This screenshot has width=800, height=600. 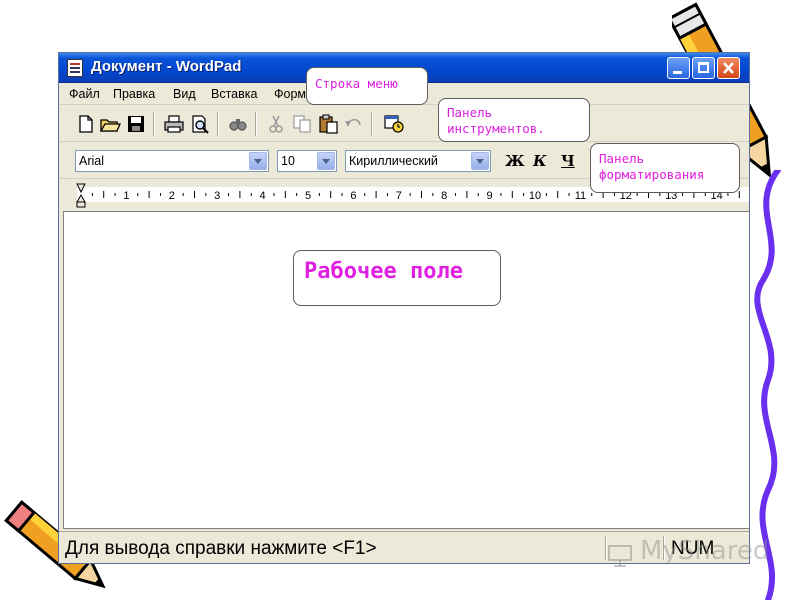 What do you see at coordinates (84, 94) in the screenshot?
I see `menu-file: Файл` at bounding box center [84, 94].